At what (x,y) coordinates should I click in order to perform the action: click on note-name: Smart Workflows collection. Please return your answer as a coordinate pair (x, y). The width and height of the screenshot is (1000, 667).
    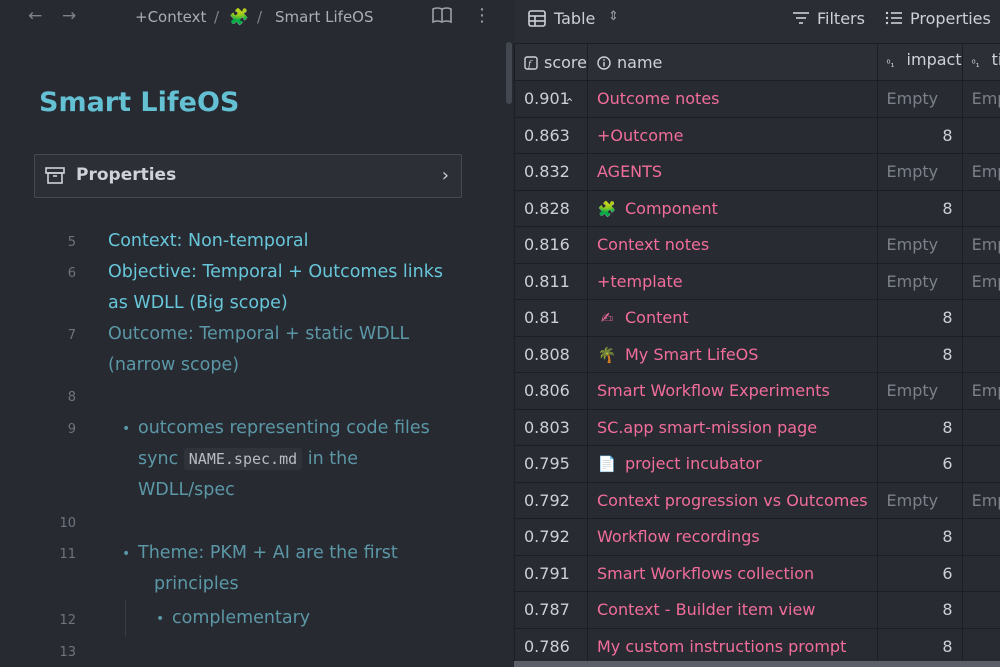
    Looking at the image, I should click on (705, 573).